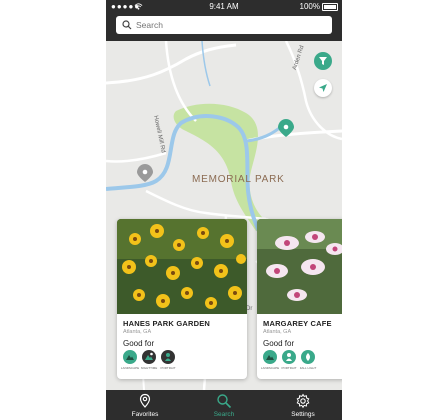  I want to click on tab-favorites: Favorites, so click(145, 405).